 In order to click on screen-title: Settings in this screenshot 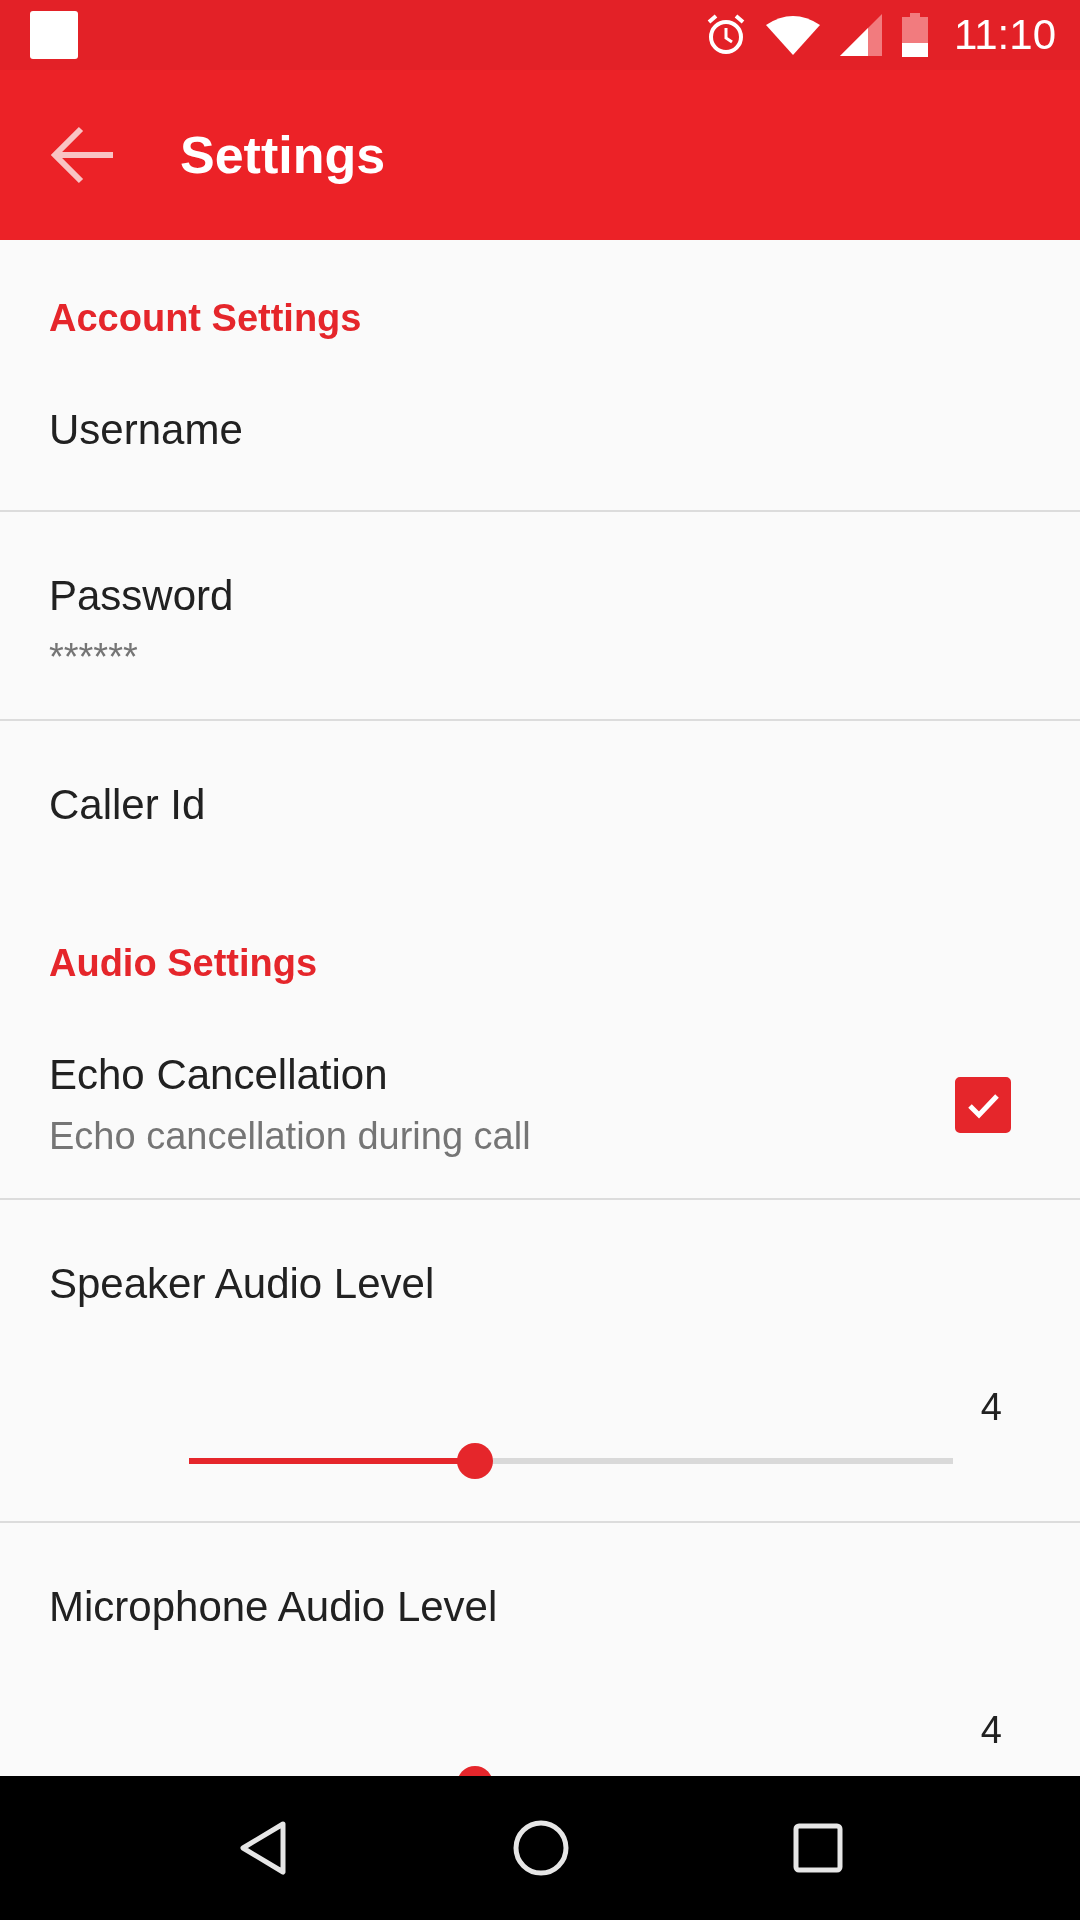, I will do `click(283, 155)`.